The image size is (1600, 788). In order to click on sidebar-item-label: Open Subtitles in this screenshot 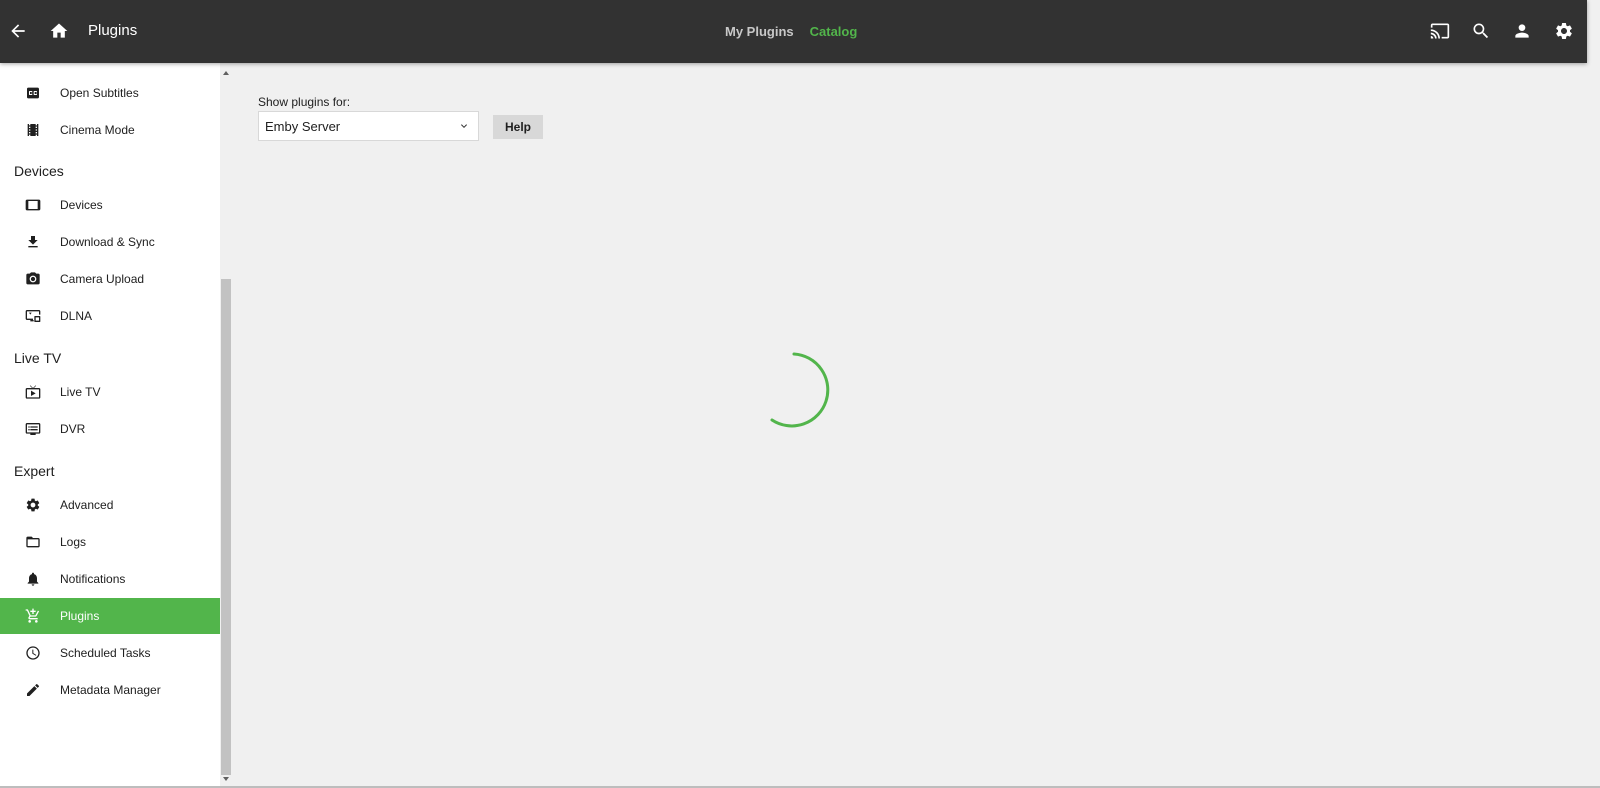, I will do `click(99, 93)`.